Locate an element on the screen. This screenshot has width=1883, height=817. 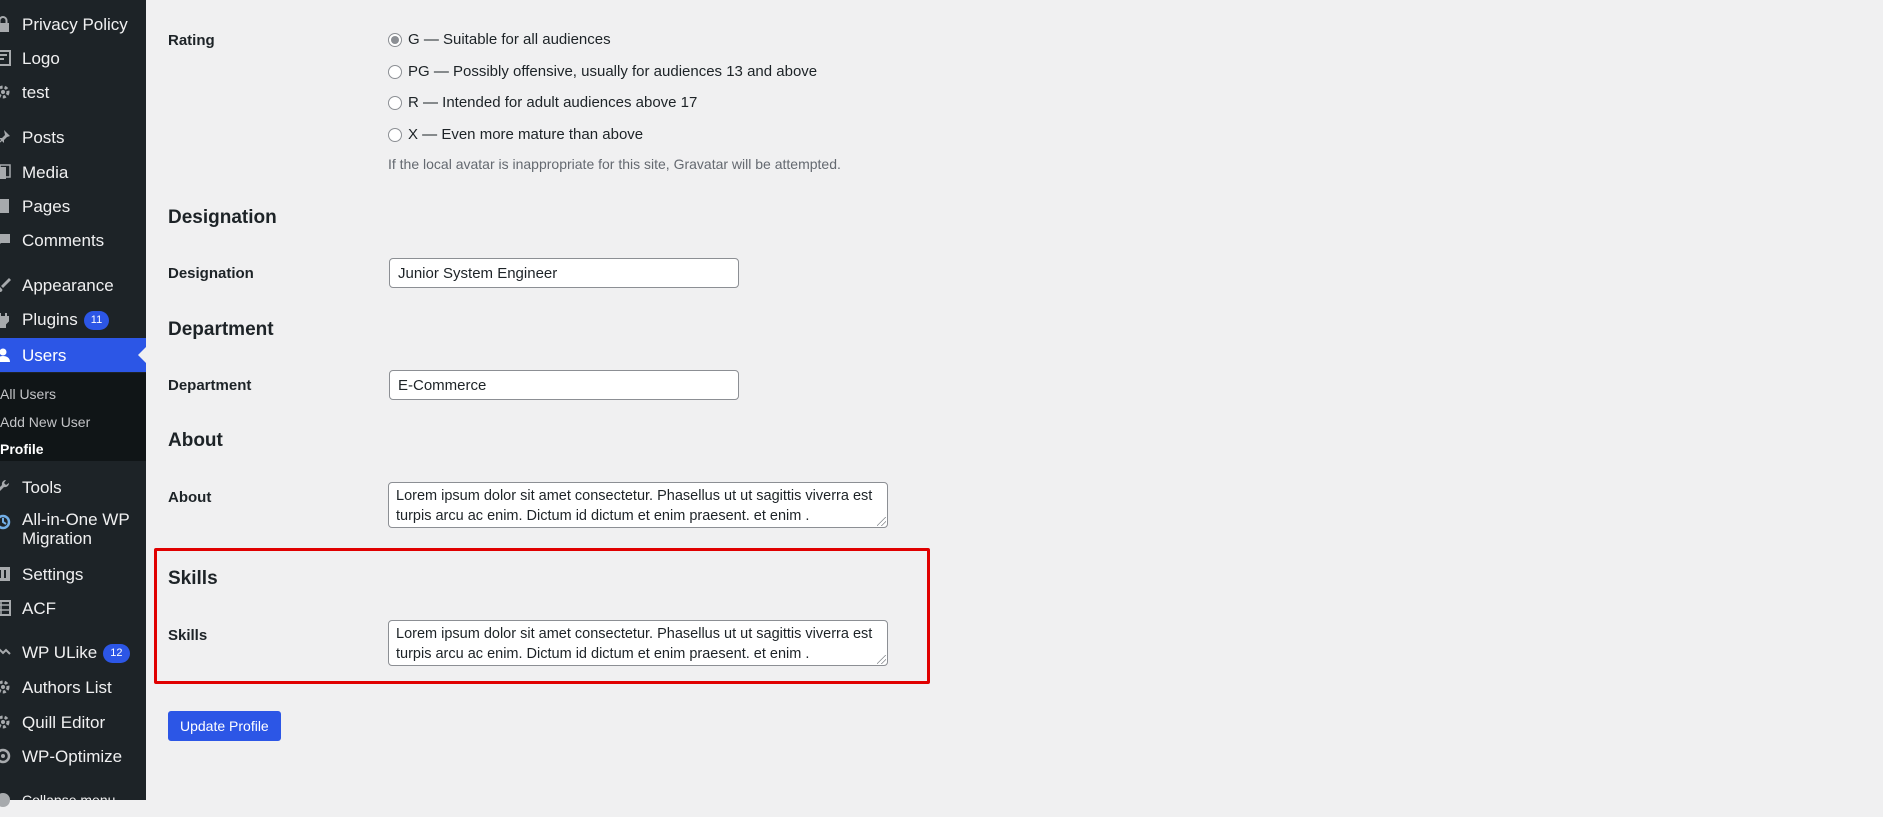
menu-item-plugins: Plugins 11 is located at coordinates (73, 320).